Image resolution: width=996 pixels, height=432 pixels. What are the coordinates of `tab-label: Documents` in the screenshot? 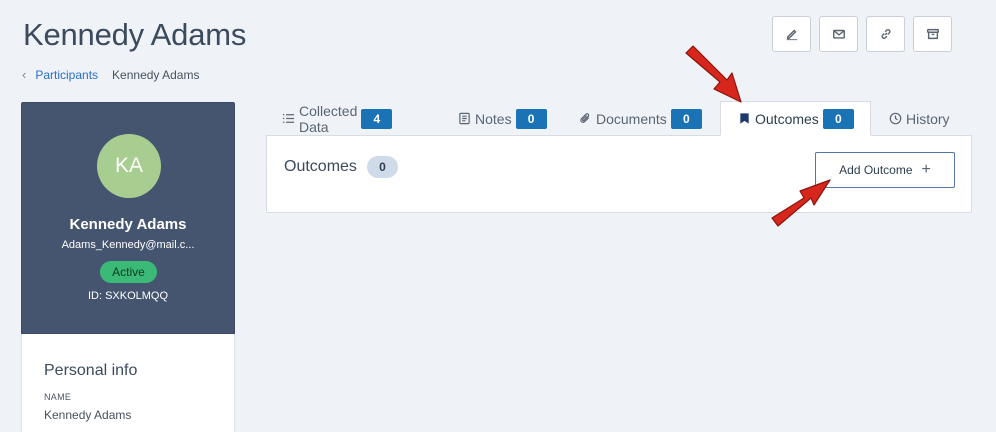 It's located at (631, 118).